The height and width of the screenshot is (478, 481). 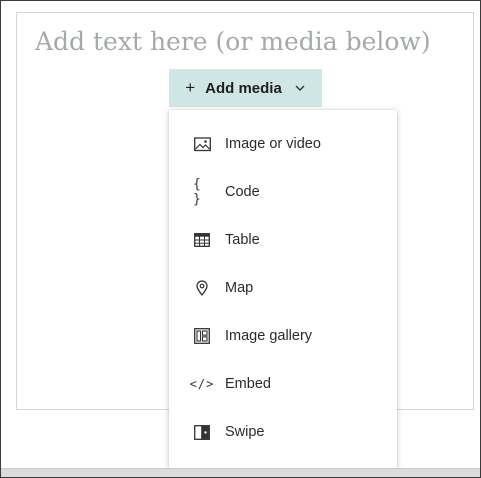 What do you see at coordinates (242, 192) in the screenshot?
I see `menu-item-label: Code` at bounding box center [242, 192].